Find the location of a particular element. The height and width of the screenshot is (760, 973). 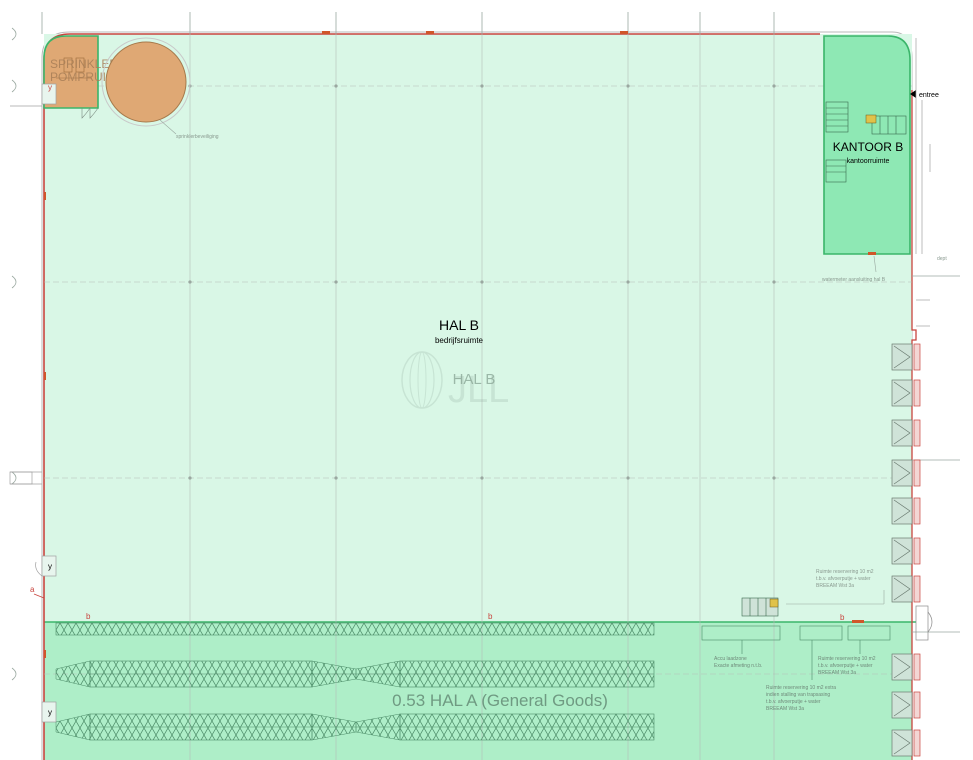

marker-b-1: b is located at coordinates (88, 616).